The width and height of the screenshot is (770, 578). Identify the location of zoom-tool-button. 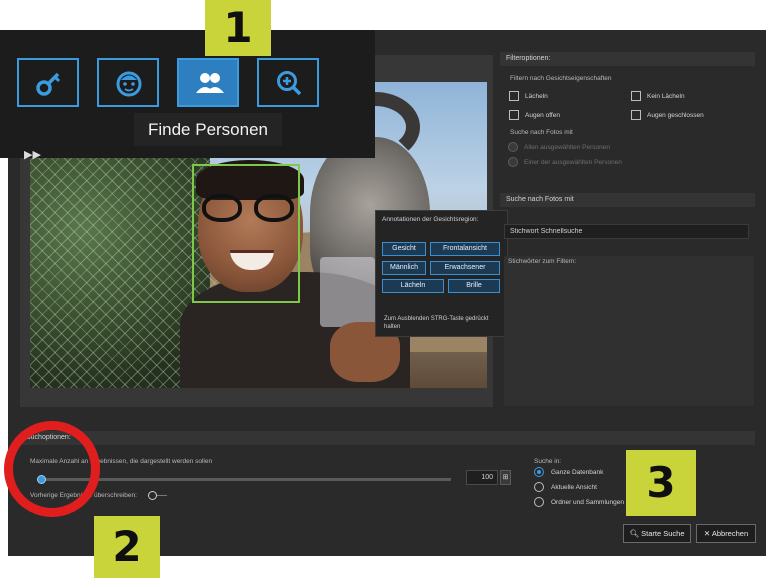
(288, 82).